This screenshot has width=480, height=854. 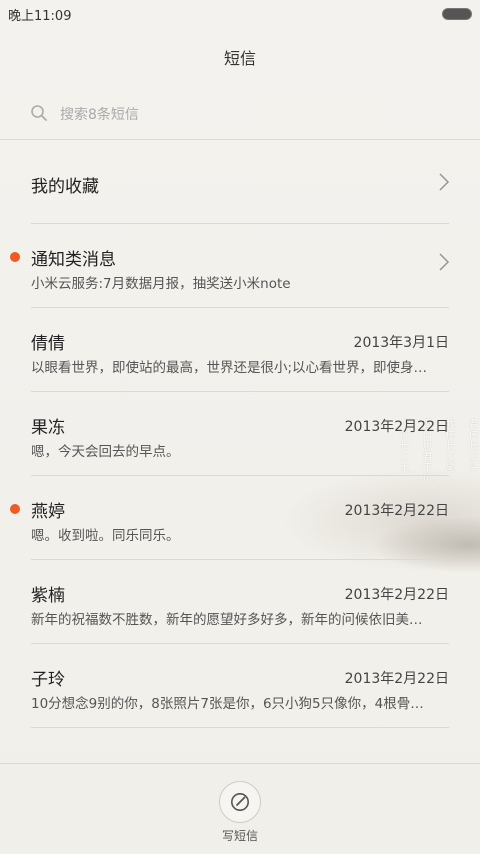 I want to click on contact-name: 我的收藏, so click(x=65, y=187).